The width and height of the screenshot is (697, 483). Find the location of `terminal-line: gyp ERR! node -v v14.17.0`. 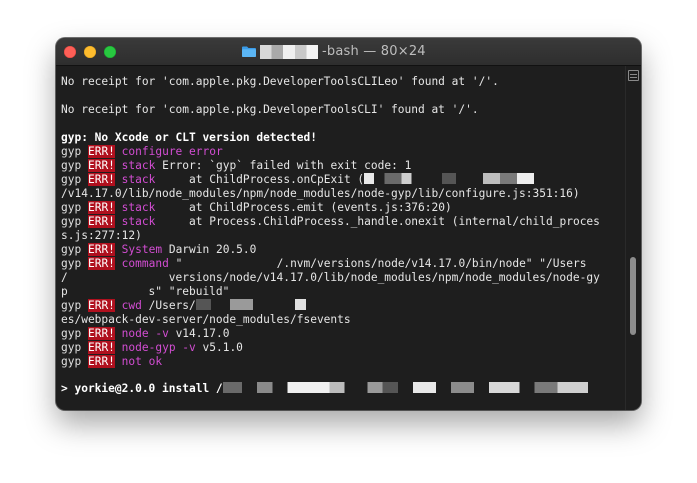

terminal-line: gyp ERR! node -v v14.17.0 is located at coordinates (145, 334).